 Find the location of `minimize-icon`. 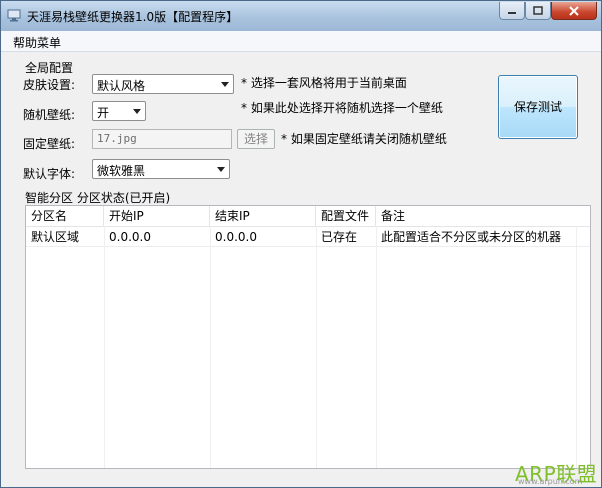

minimize-icon is located at coordinates (512, 12).